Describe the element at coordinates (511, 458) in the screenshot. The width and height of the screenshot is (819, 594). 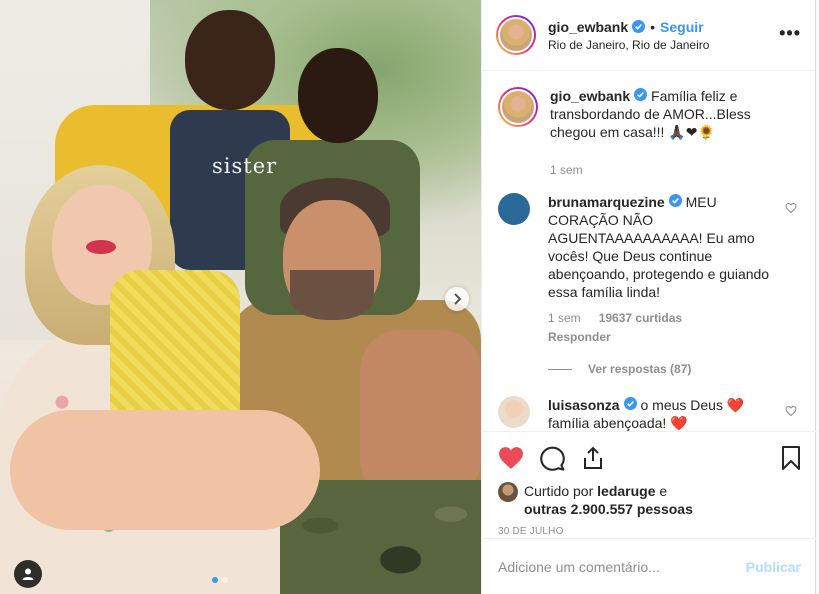
I see `like-heart-icon` at that location.